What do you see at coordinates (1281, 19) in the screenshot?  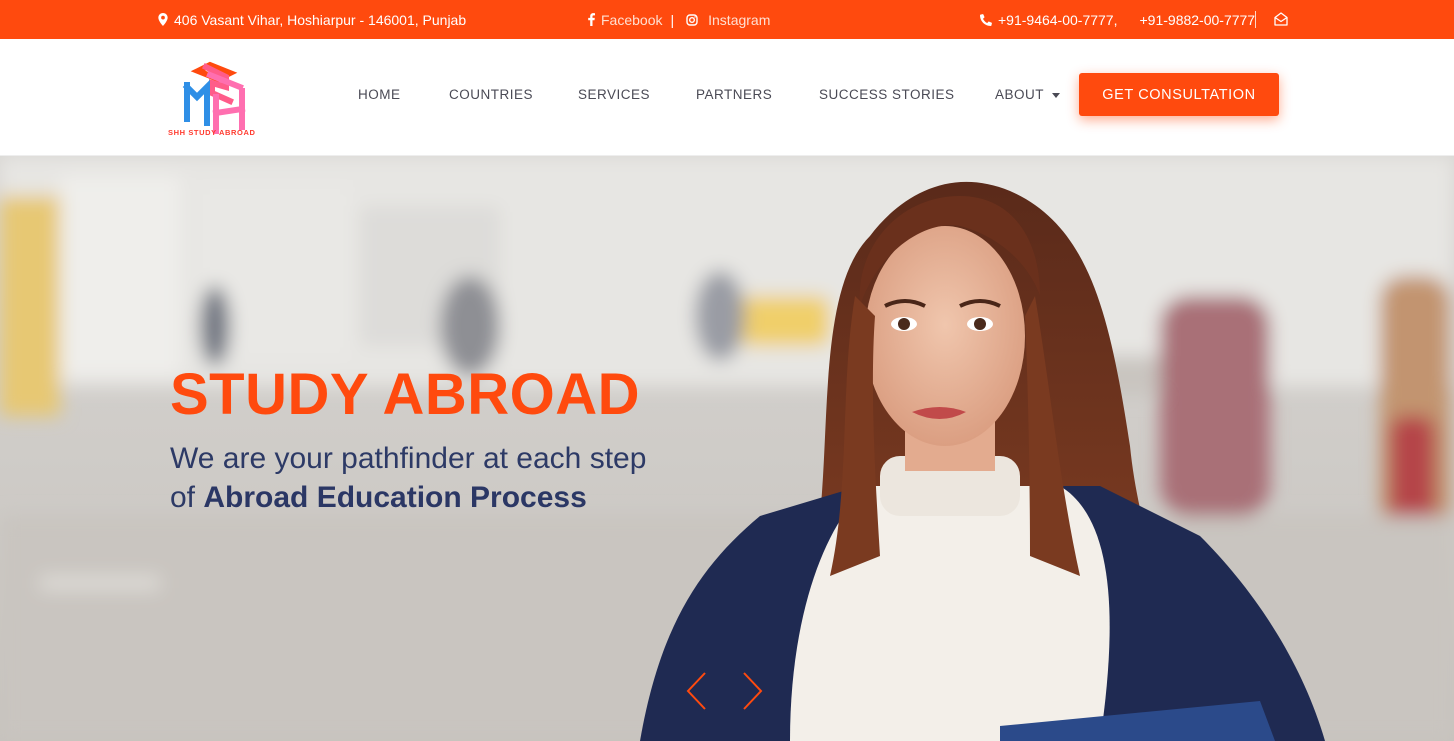 I see `envelope-icon` at bounding box center [1281, 19].